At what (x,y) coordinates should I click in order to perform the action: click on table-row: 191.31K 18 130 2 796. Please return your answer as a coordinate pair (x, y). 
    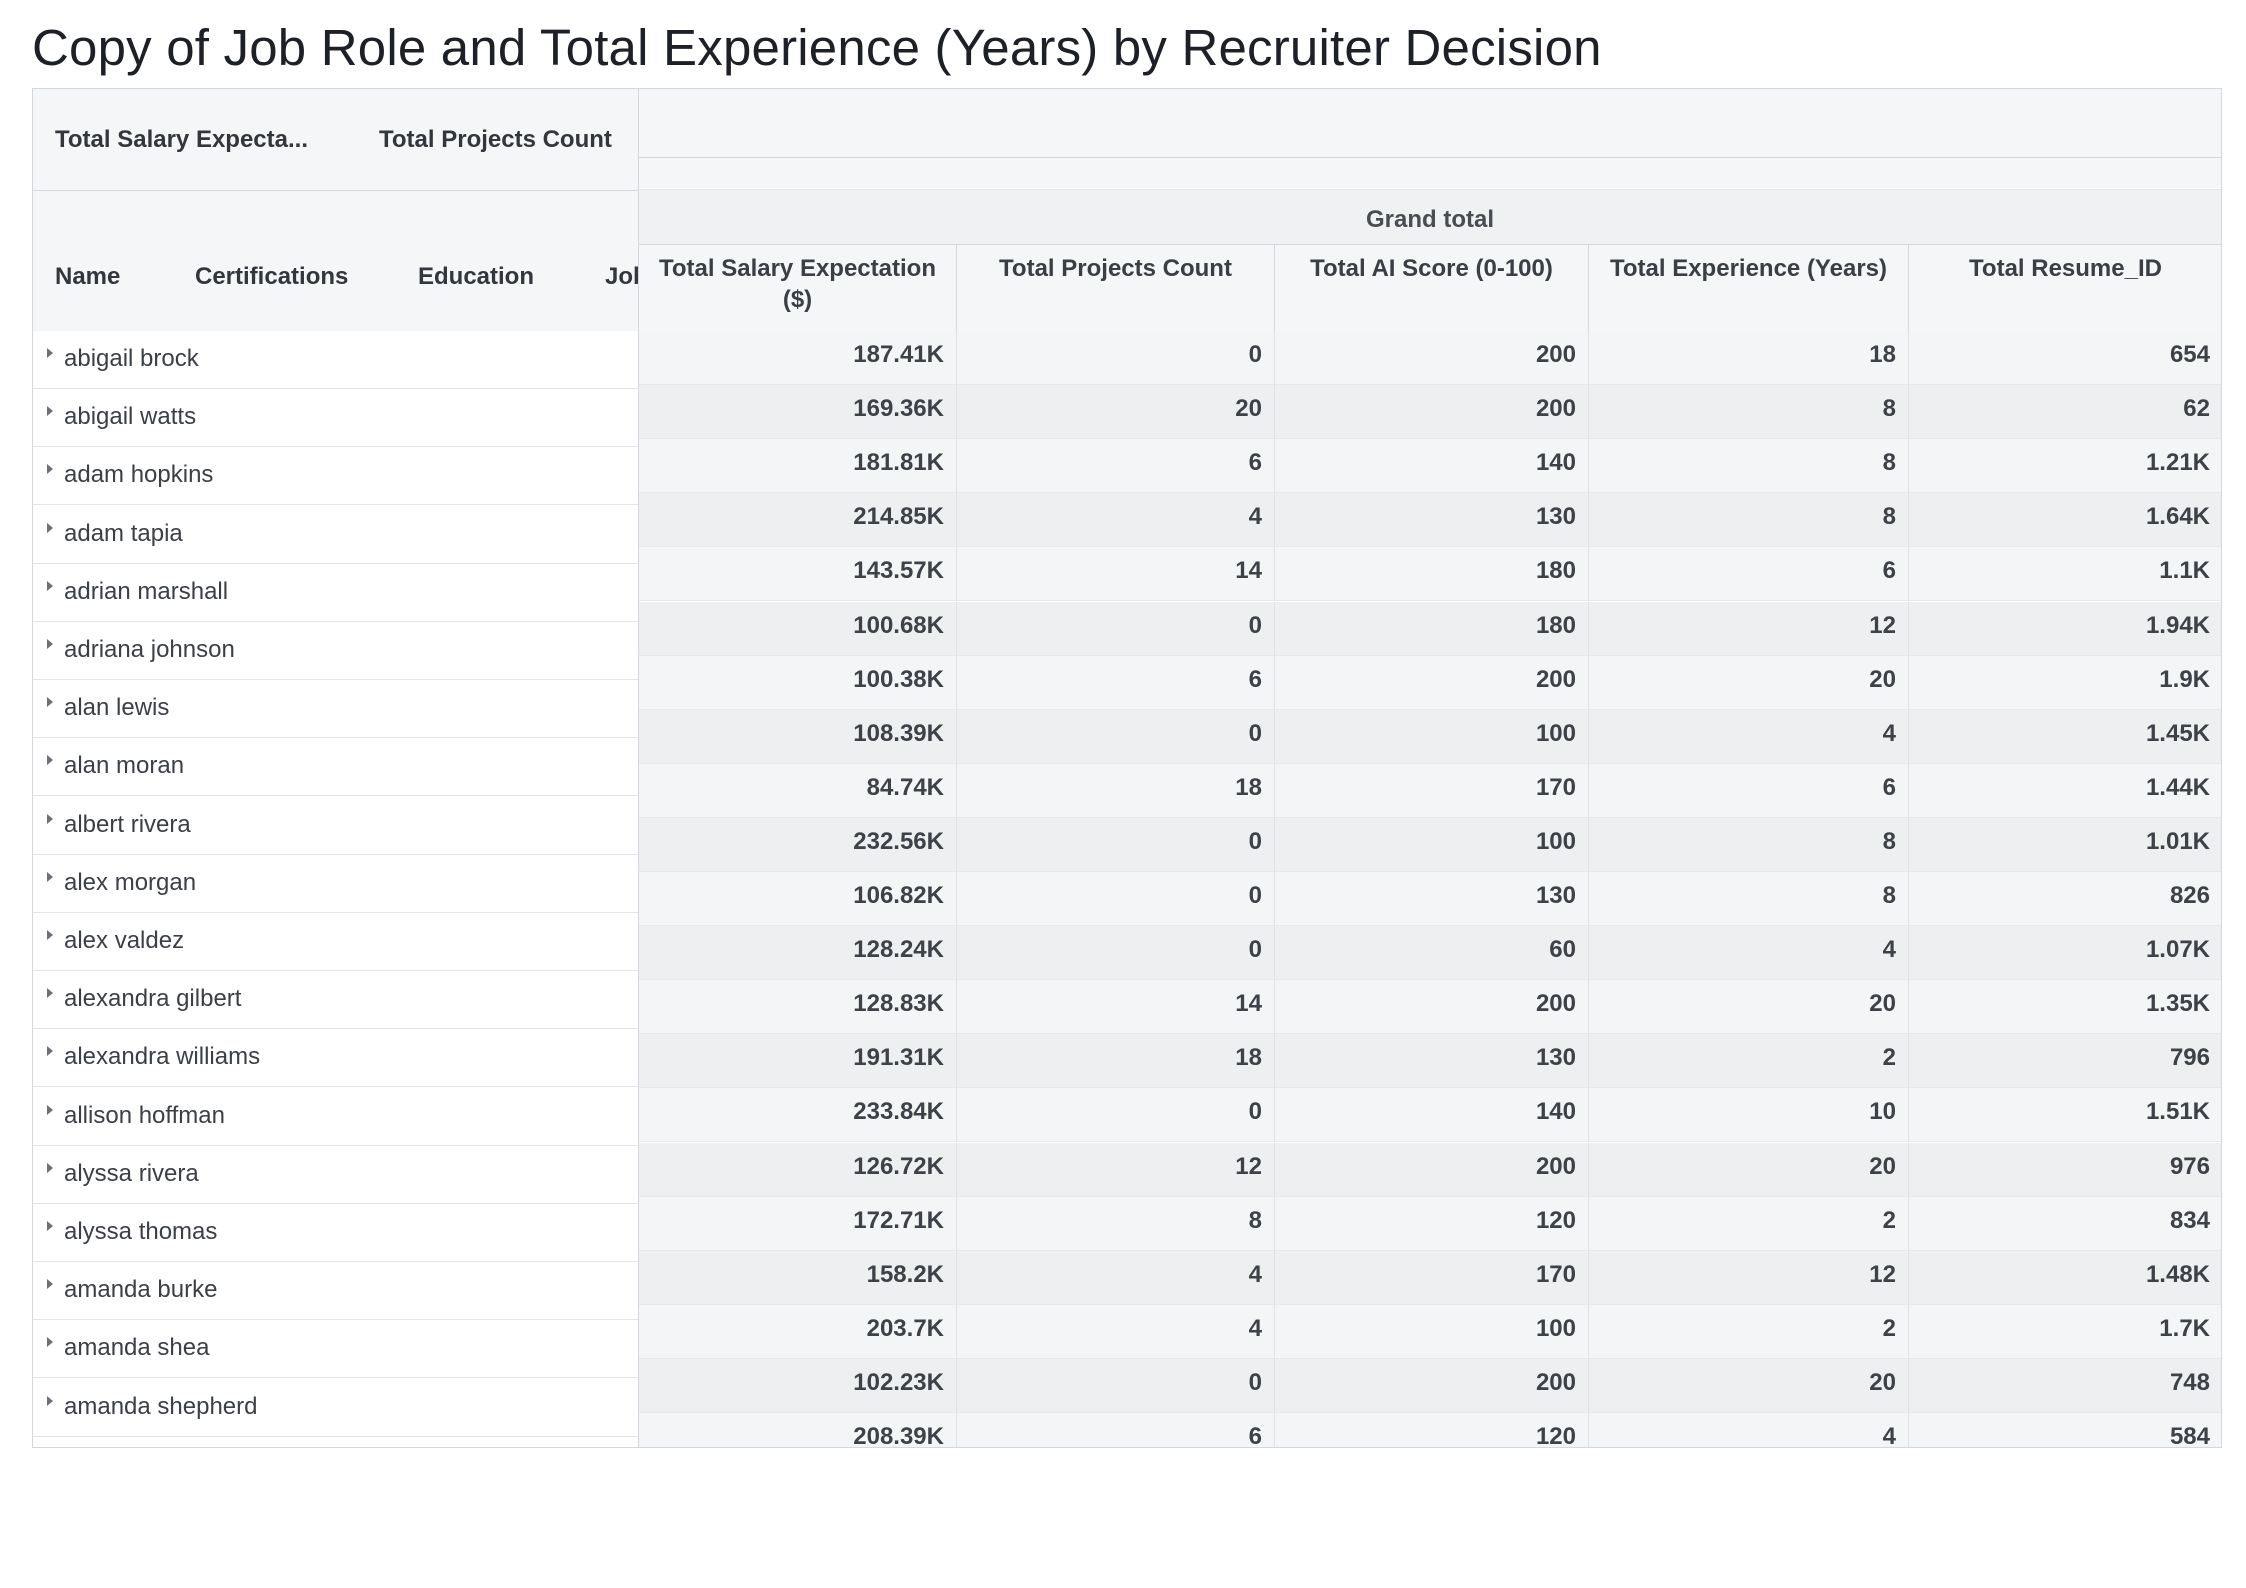
    Looking at the image, I should click on (1430, 1061).